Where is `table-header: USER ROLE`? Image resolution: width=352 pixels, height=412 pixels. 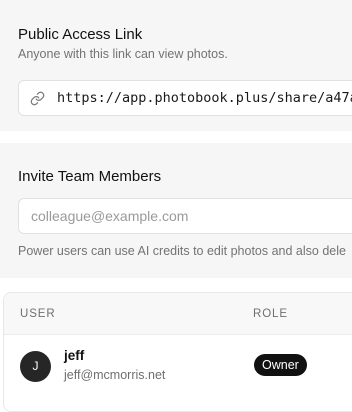
table-header: USER ROLE is located at coordinates (178, 314).